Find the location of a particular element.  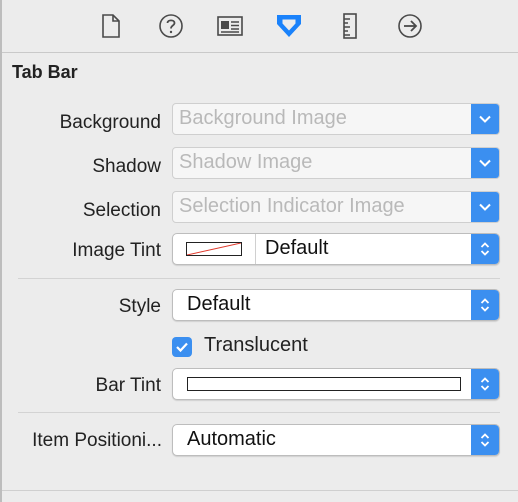

image-tint-stepper is located at coordinates (485, 249).